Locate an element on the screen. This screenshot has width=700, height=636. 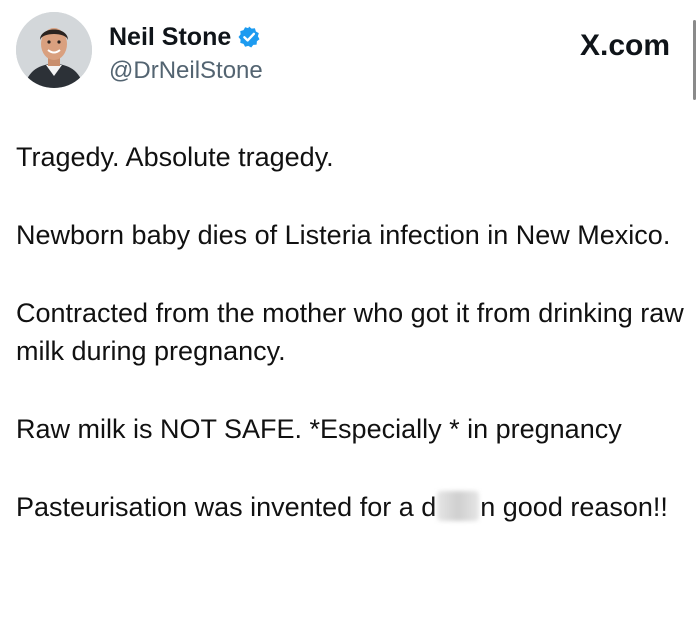
tweet-text-before-redaction: Pasteurisation was invented for a d is located at coordinates (226, 507).